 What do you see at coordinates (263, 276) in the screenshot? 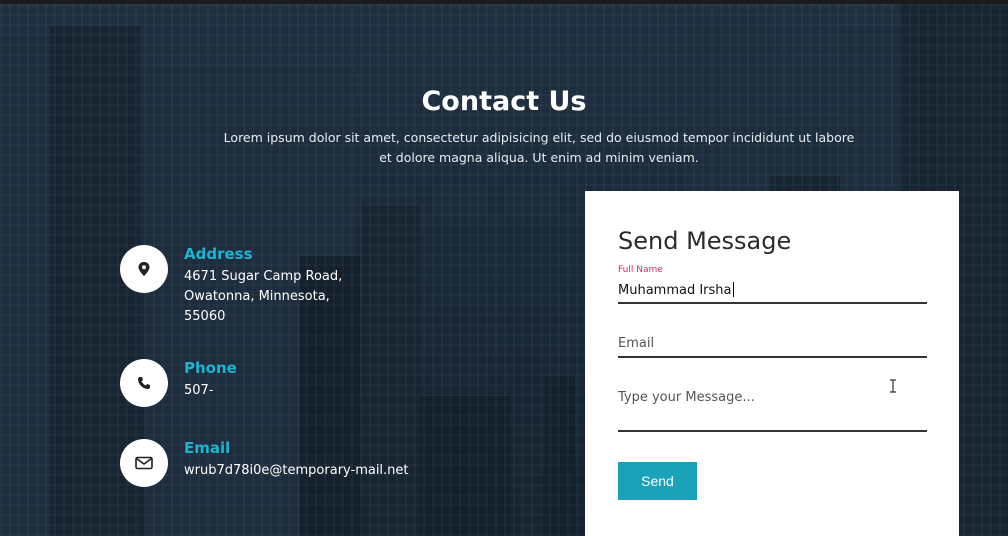
I see `address-line-1: 4671 Sugar Camp Road,` at bounding box center [263, 276].